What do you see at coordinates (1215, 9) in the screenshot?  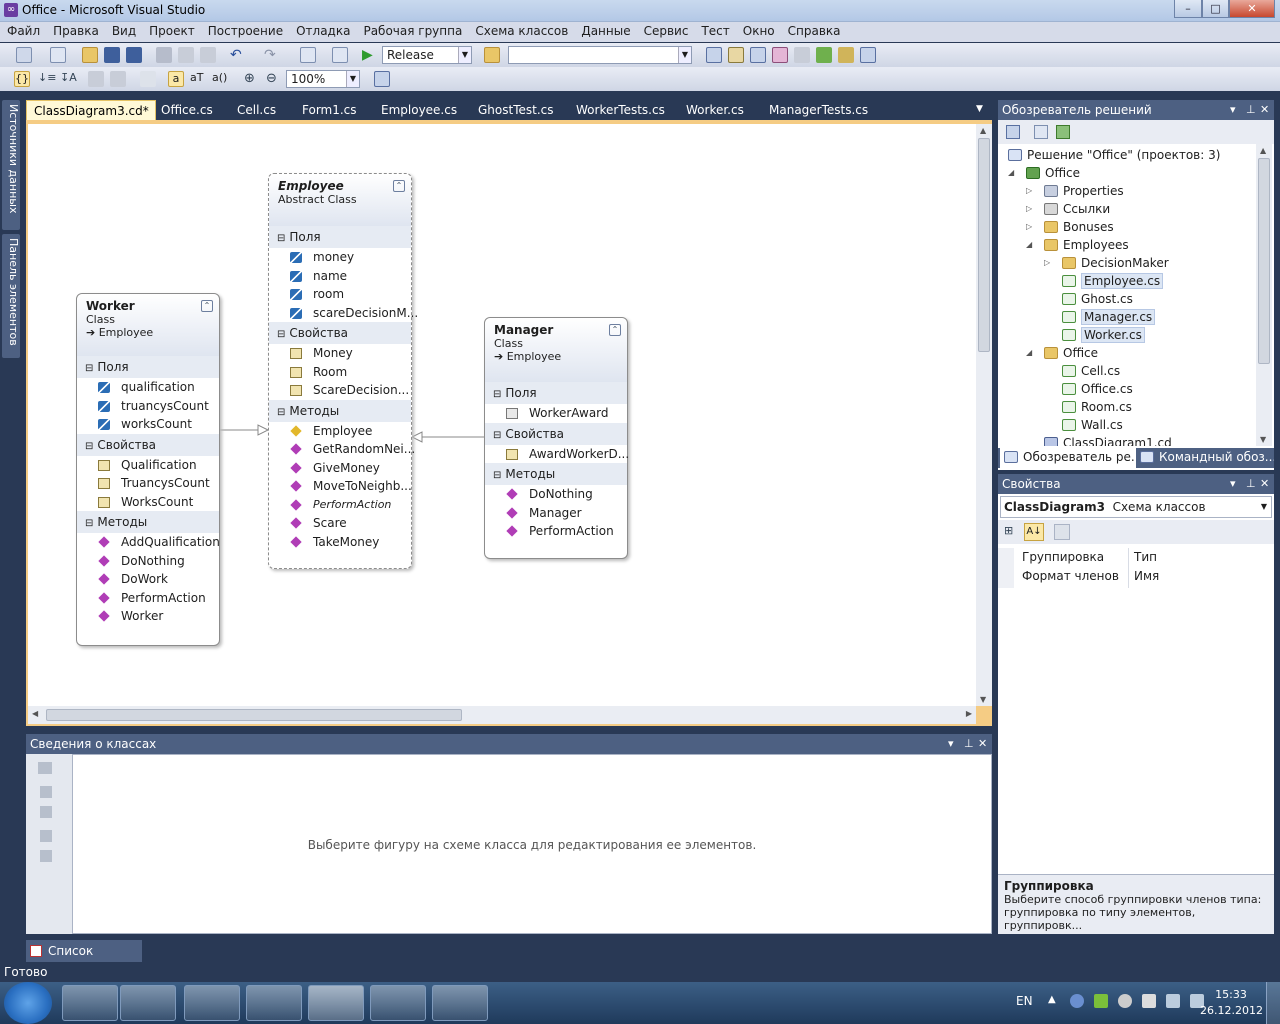 I see `maximize-button: □` at bounding box center [1215, 9].